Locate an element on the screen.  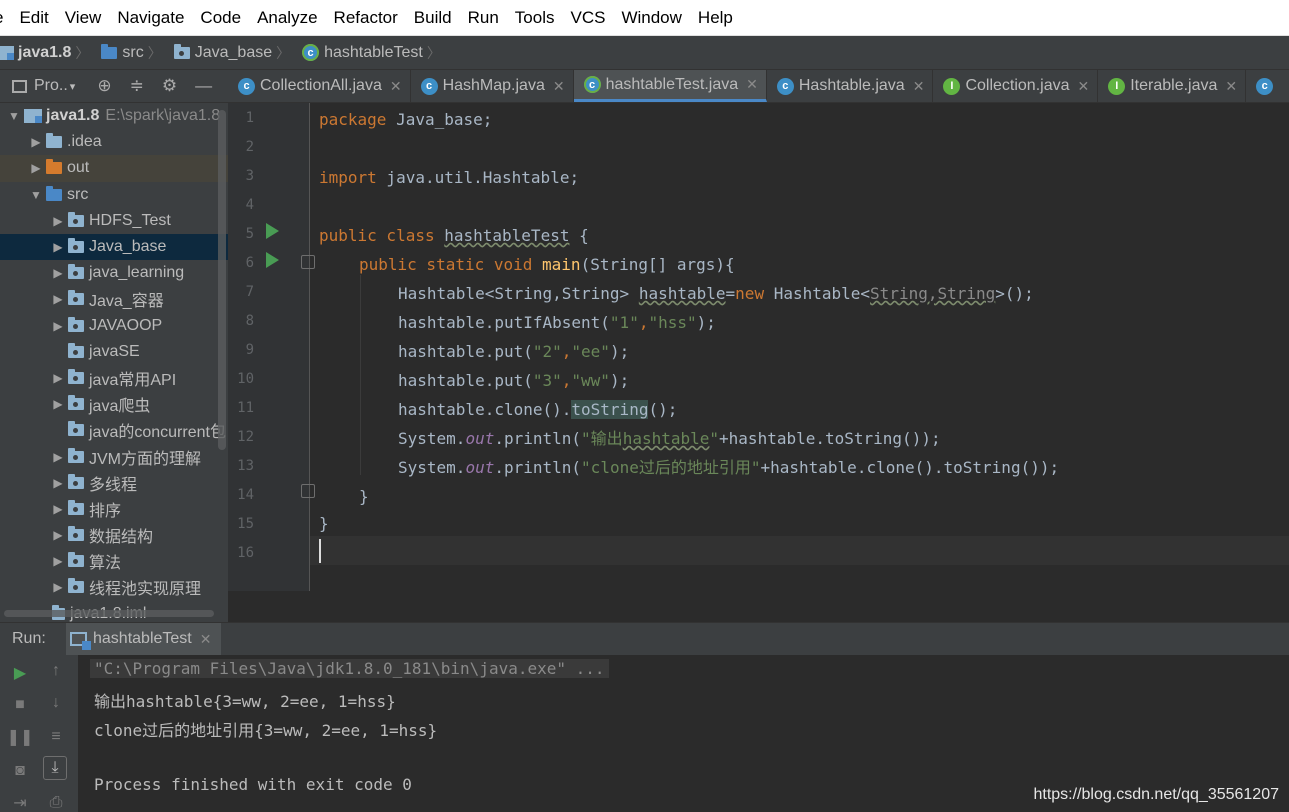
camera-icon: ◙ is located at coordinates (20, 771).